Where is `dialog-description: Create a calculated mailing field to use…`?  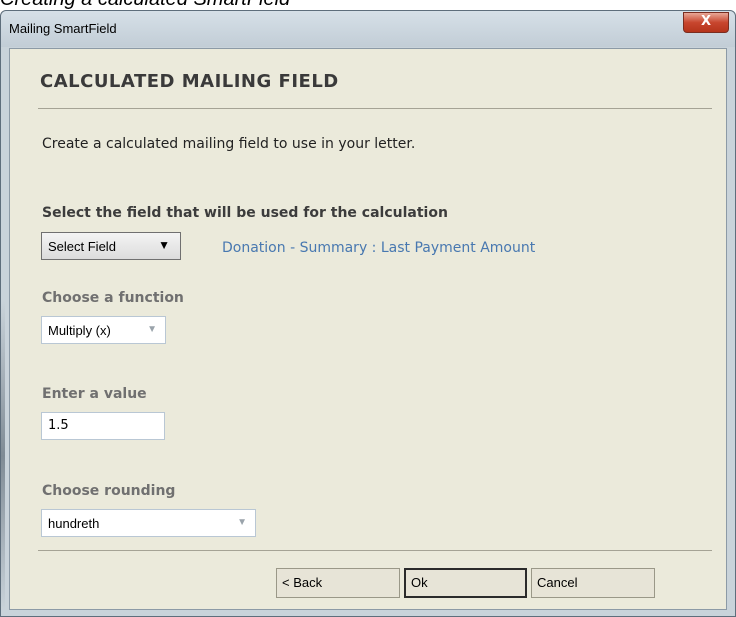
dialog-description: Create a calculated mailing field to use… is located at coordinates (229, 144).